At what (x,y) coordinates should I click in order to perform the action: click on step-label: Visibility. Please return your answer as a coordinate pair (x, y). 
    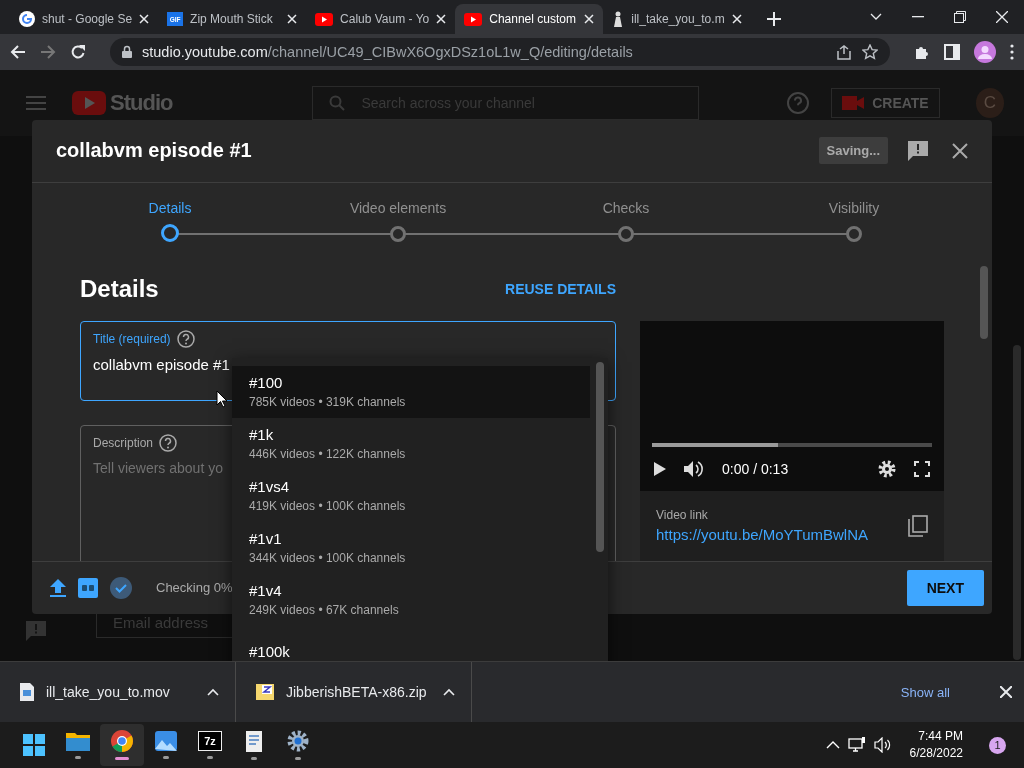
    Looking at the image, I should click on (854, 207).